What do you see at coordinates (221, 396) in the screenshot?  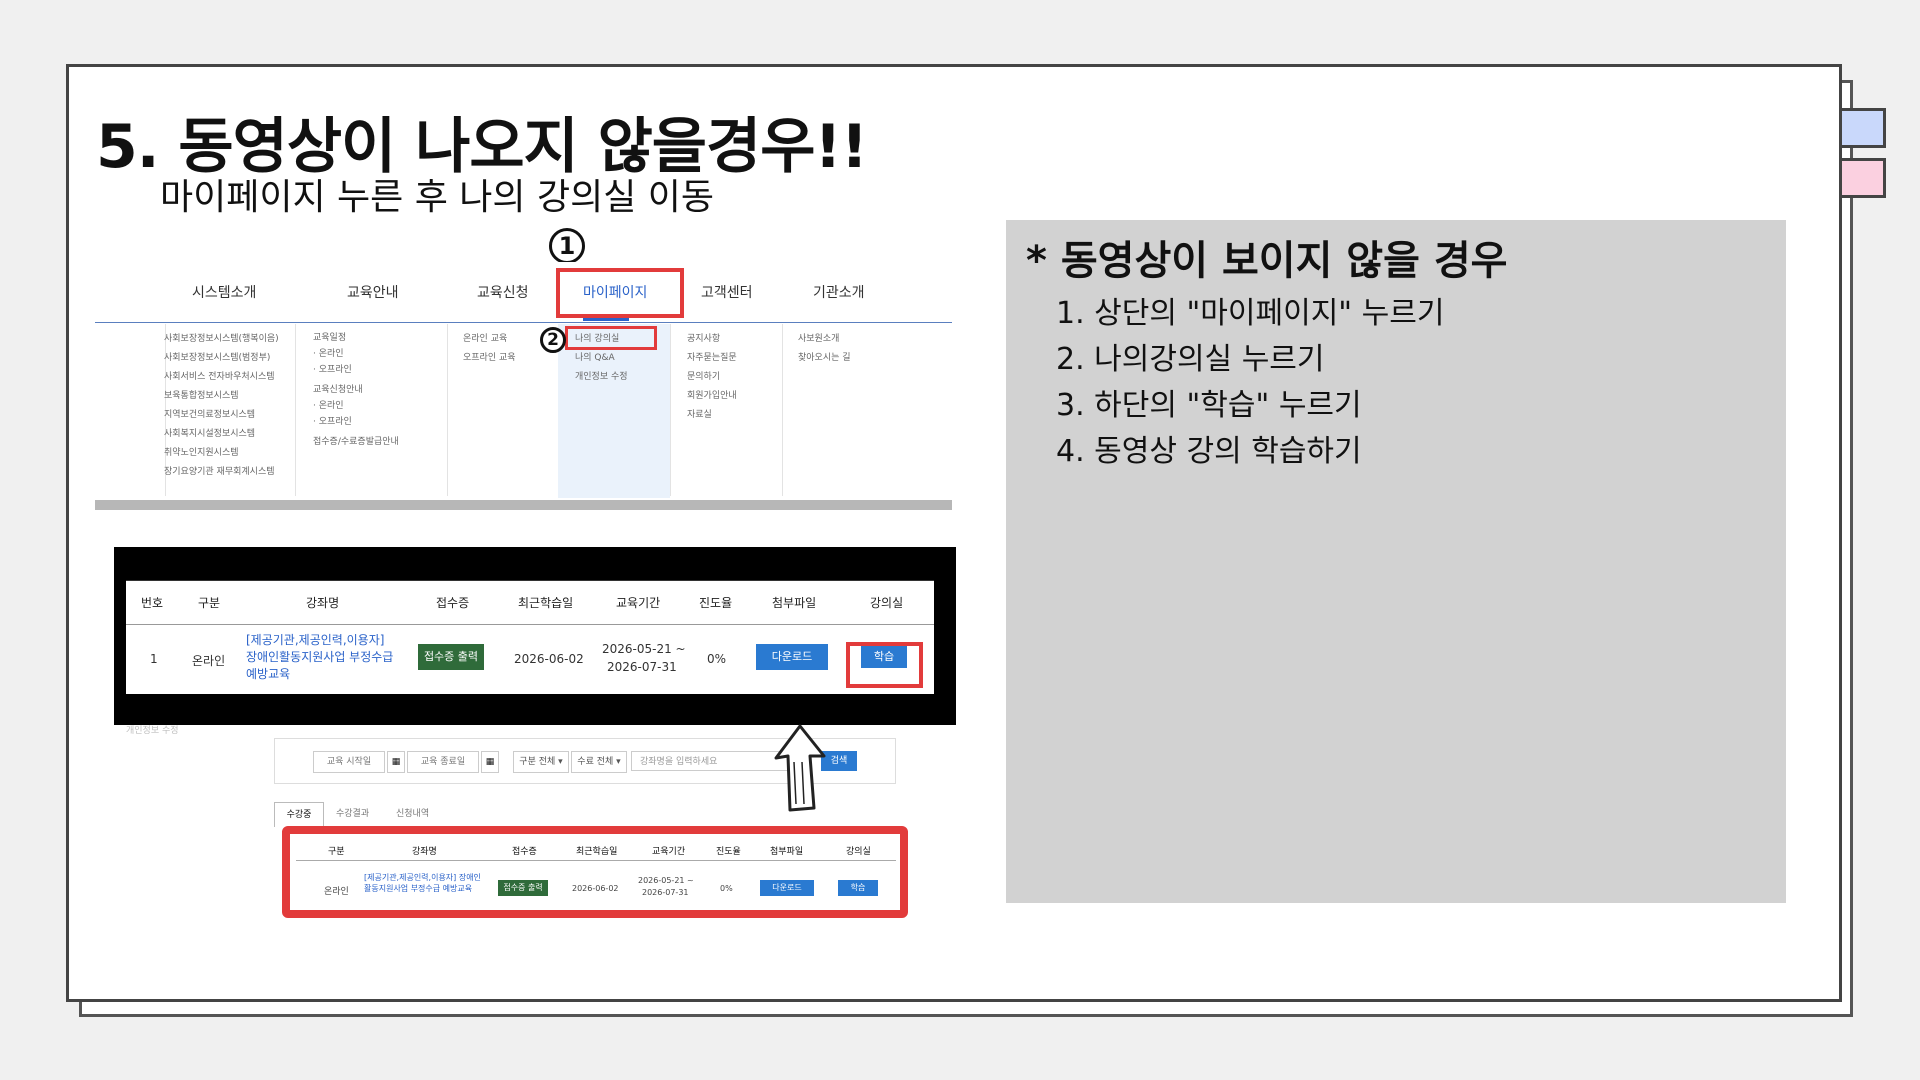 I see `dropdown-link: 보육통합정보시스템` at bounding box center [221, 396].